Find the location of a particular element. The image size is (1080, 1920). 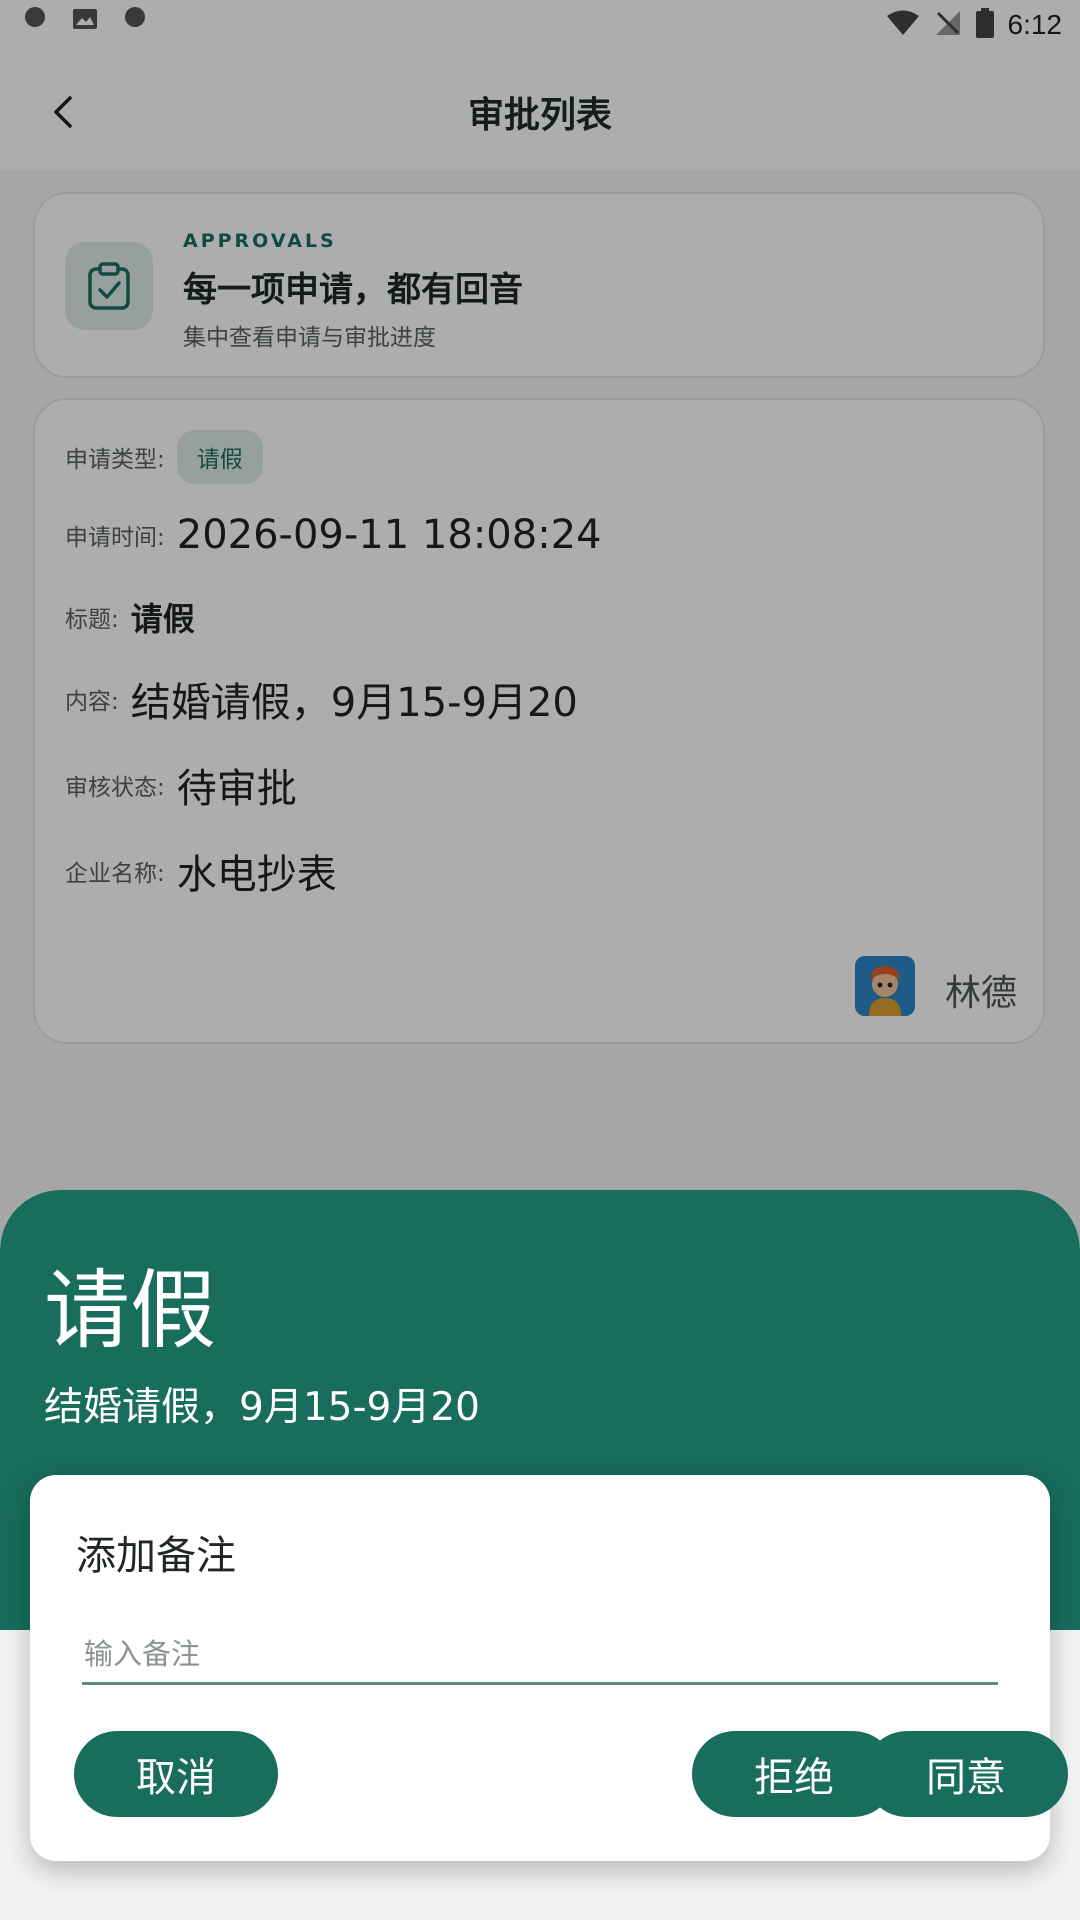

agree-button: 同意 is located at coordinates (966, 1774).